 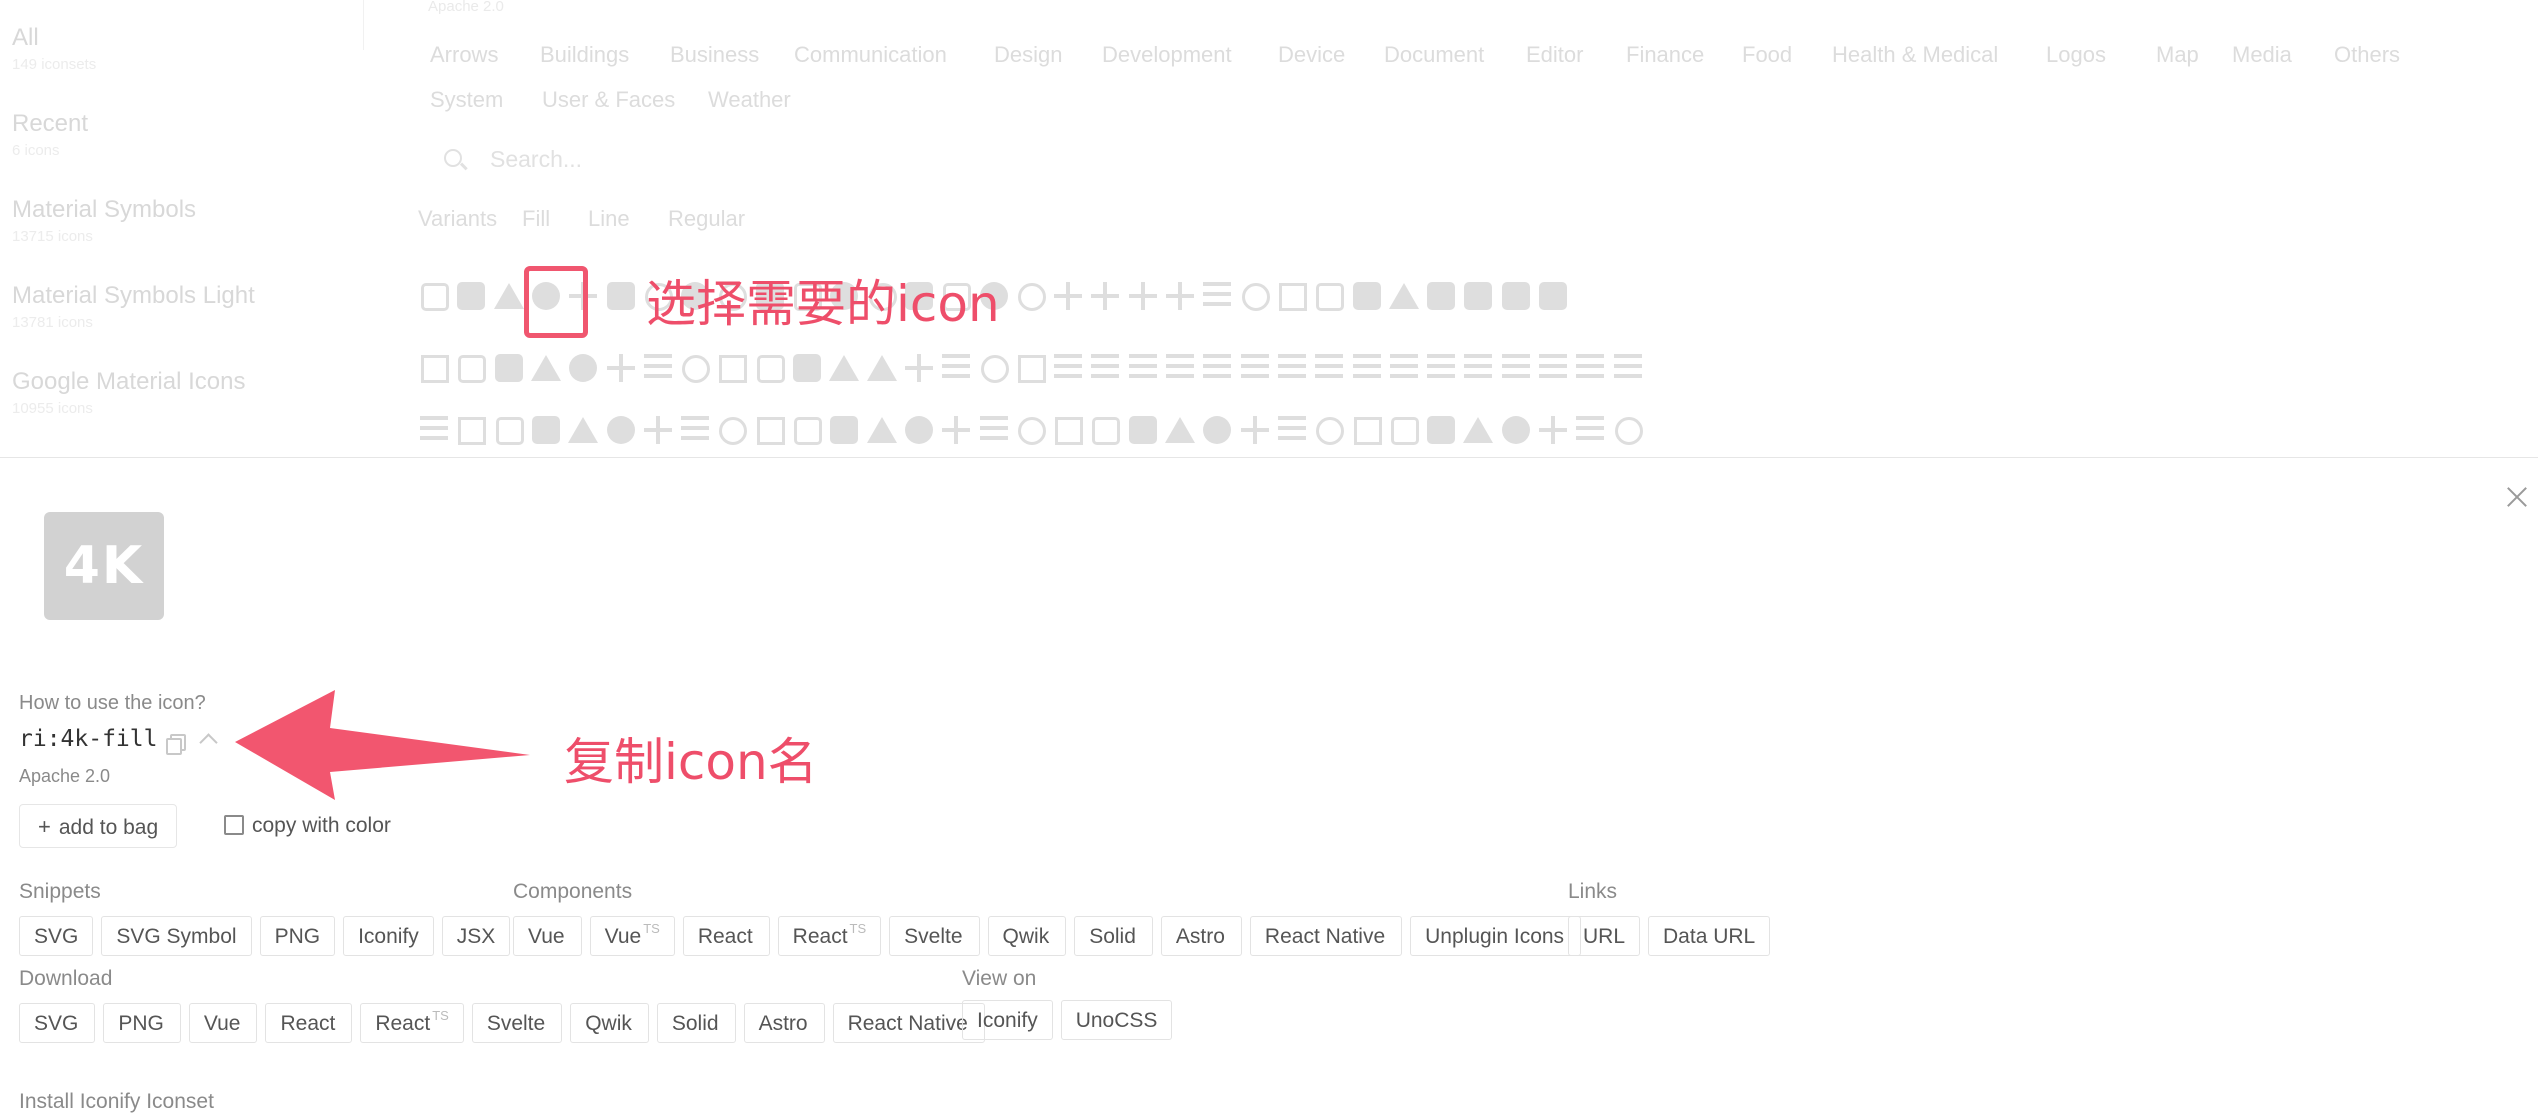 What do you see at coordinates (844, 368) in the screenshot?
I see `alert-fill-icon` at bounding box center [844, 368].